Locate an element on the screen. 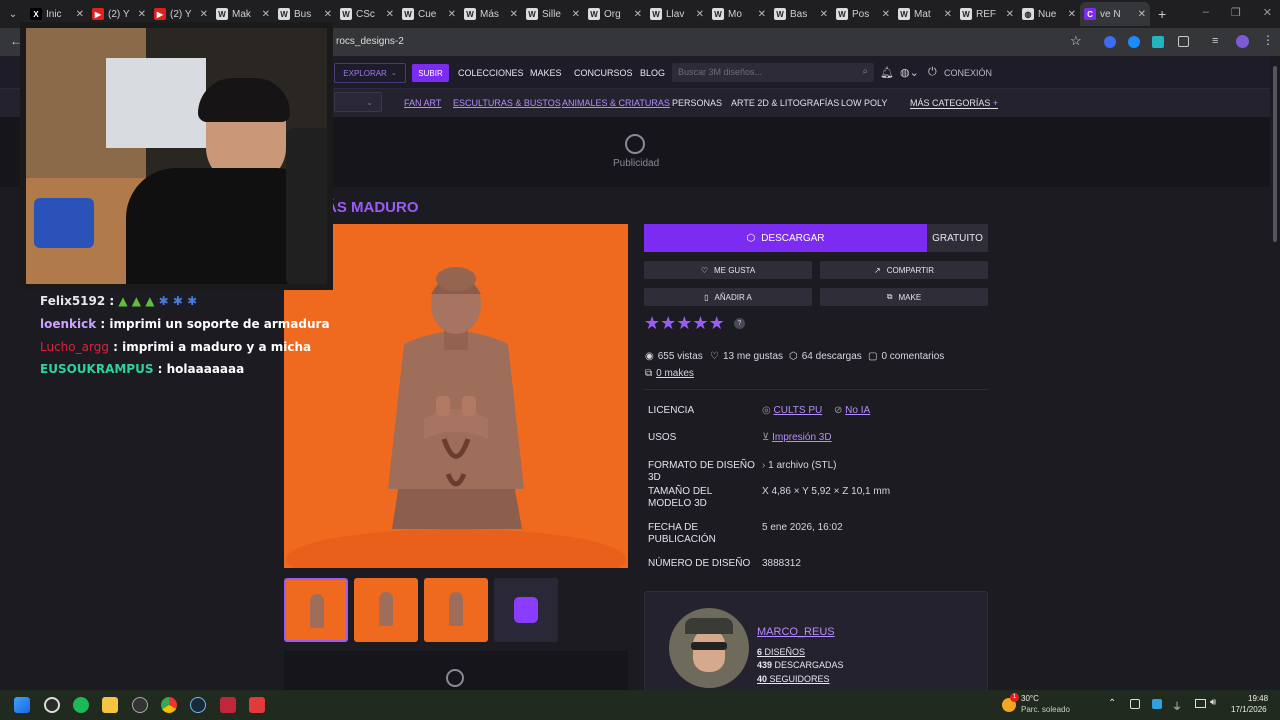 Image resolution: width=1280 pixels, height=720 pixels. browser-tab: W CSc ✕ is located at coordinates (367, 14).